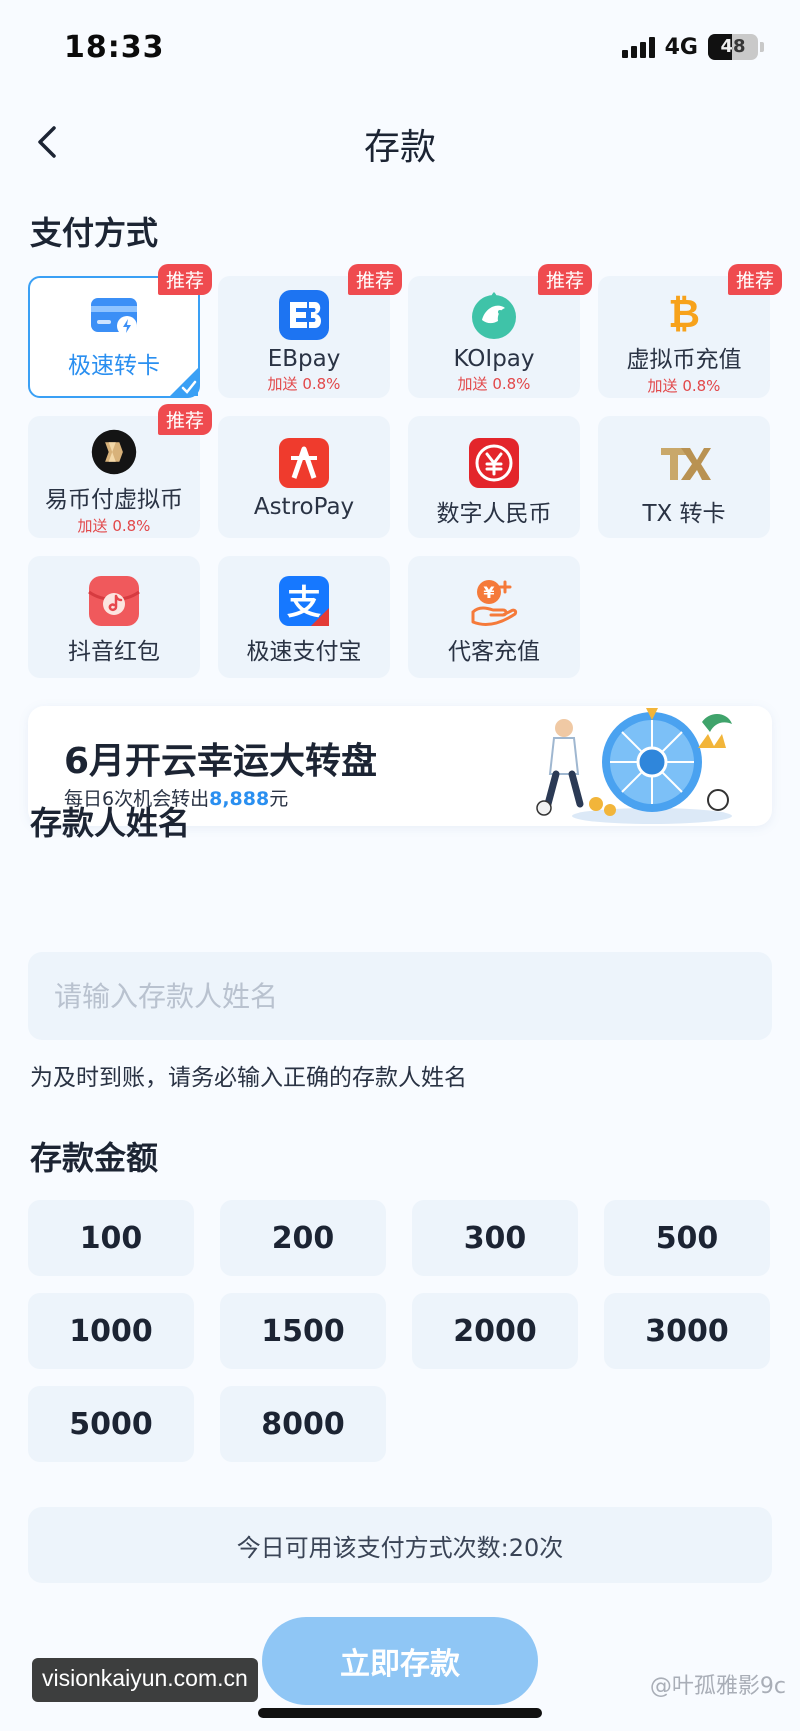 The height and width of the screenshot is (1731, 800). I want to click on payment-method-card: KOIpay 加送 0.8% 推荐, so click(500, 331).